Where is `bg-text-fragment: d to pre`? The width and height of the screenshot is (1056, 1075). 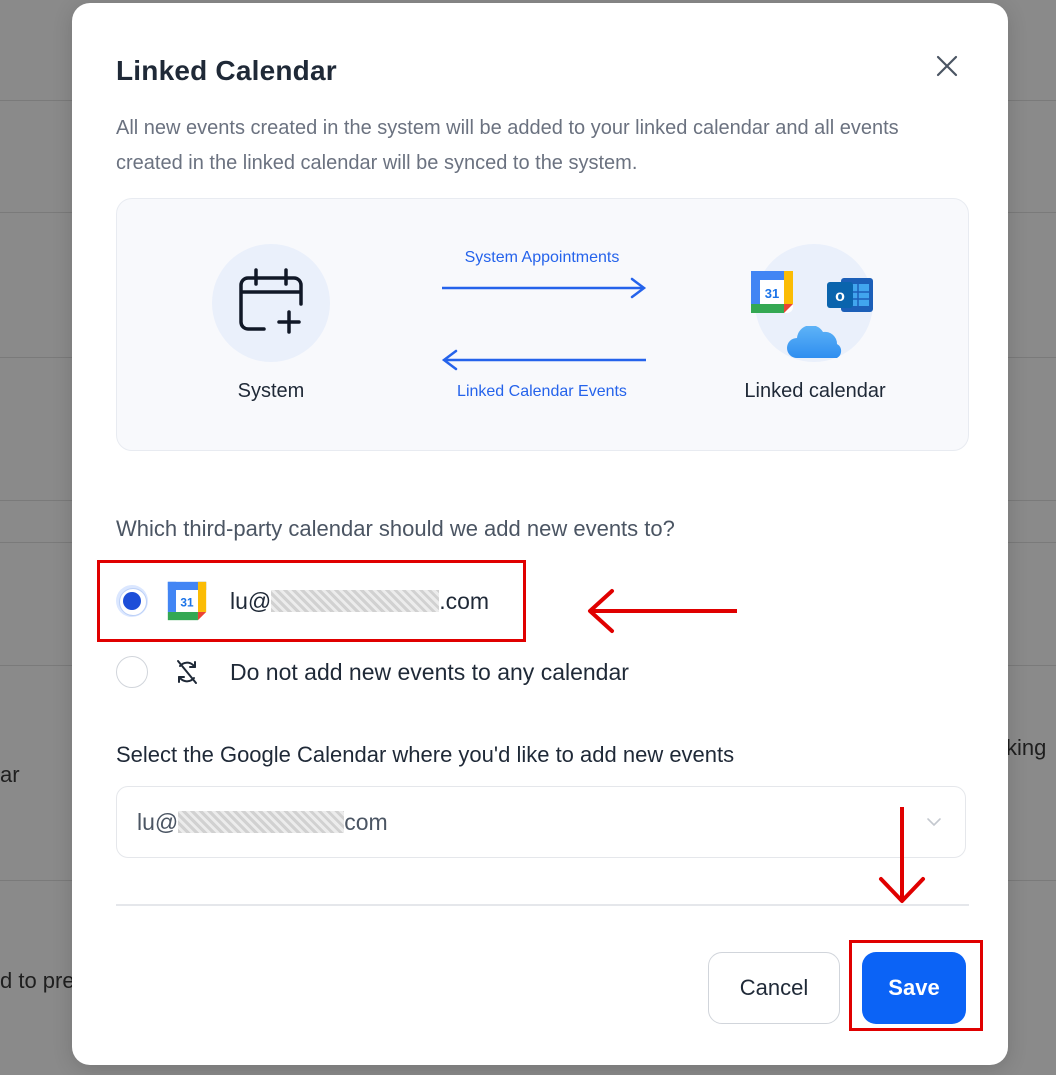 bg-text-fragment: d to pre is located at coordinates (37, 980).